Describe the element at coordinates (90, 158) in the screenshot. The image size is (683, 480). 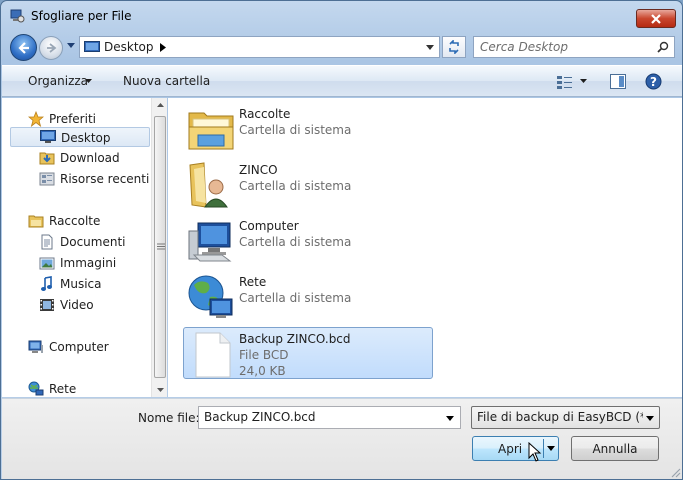
I see `sidebar-item-label: Download` at that location.